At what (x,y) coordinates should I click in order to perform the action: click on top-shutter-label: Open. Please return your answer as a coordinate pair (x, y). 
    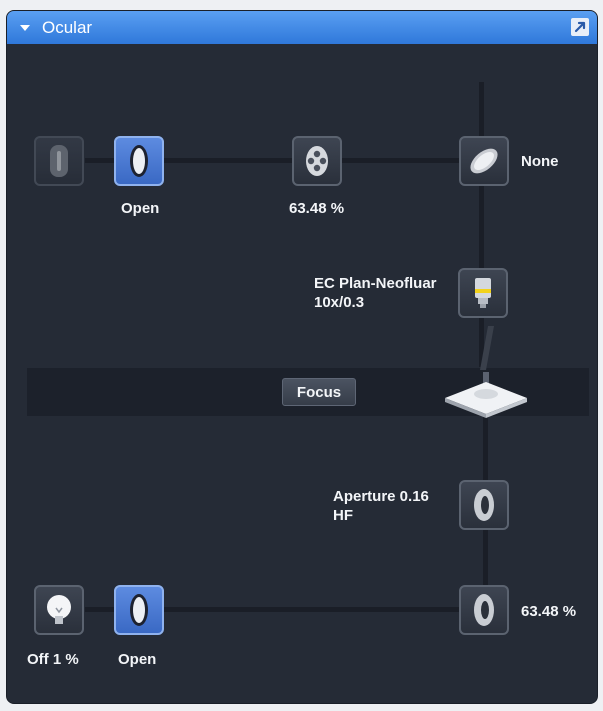
    Looking at the image, I should click on (140, 208).